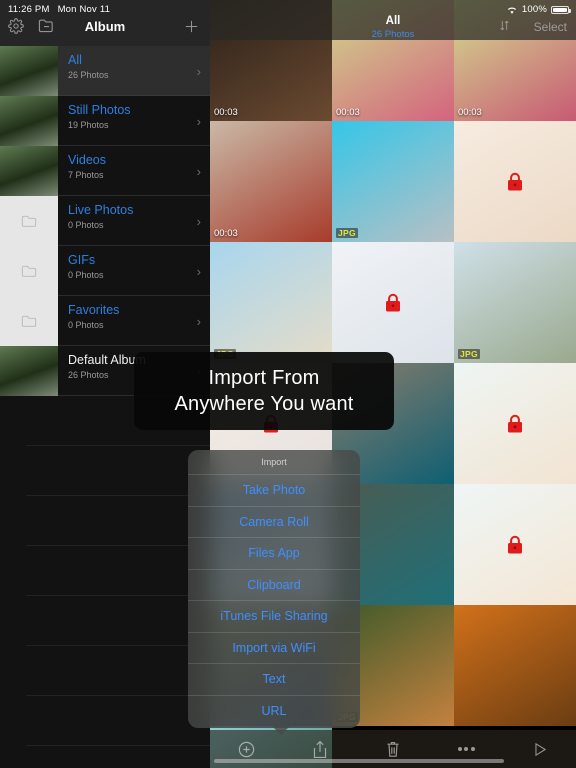 The image size is (576, 768). What do you see at coordinates (274, 710) in the screenshot?
I see `action-sheet-item: URL` at bounding box center [274, 710].